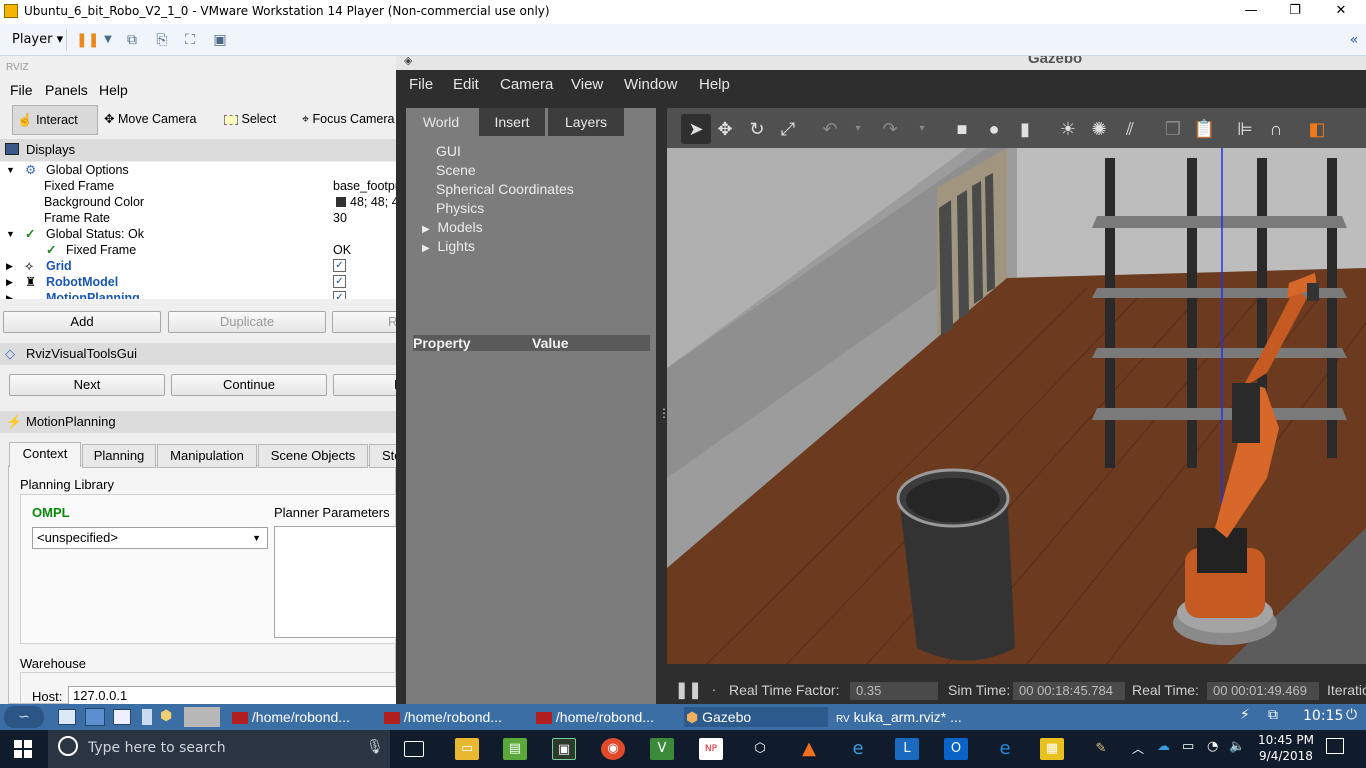 This screenshot has height=768, width=1366. What do you see at coordinates (441, 122) in the screenshot?
I see `tab-world: World` at bounding box center [441, 122].